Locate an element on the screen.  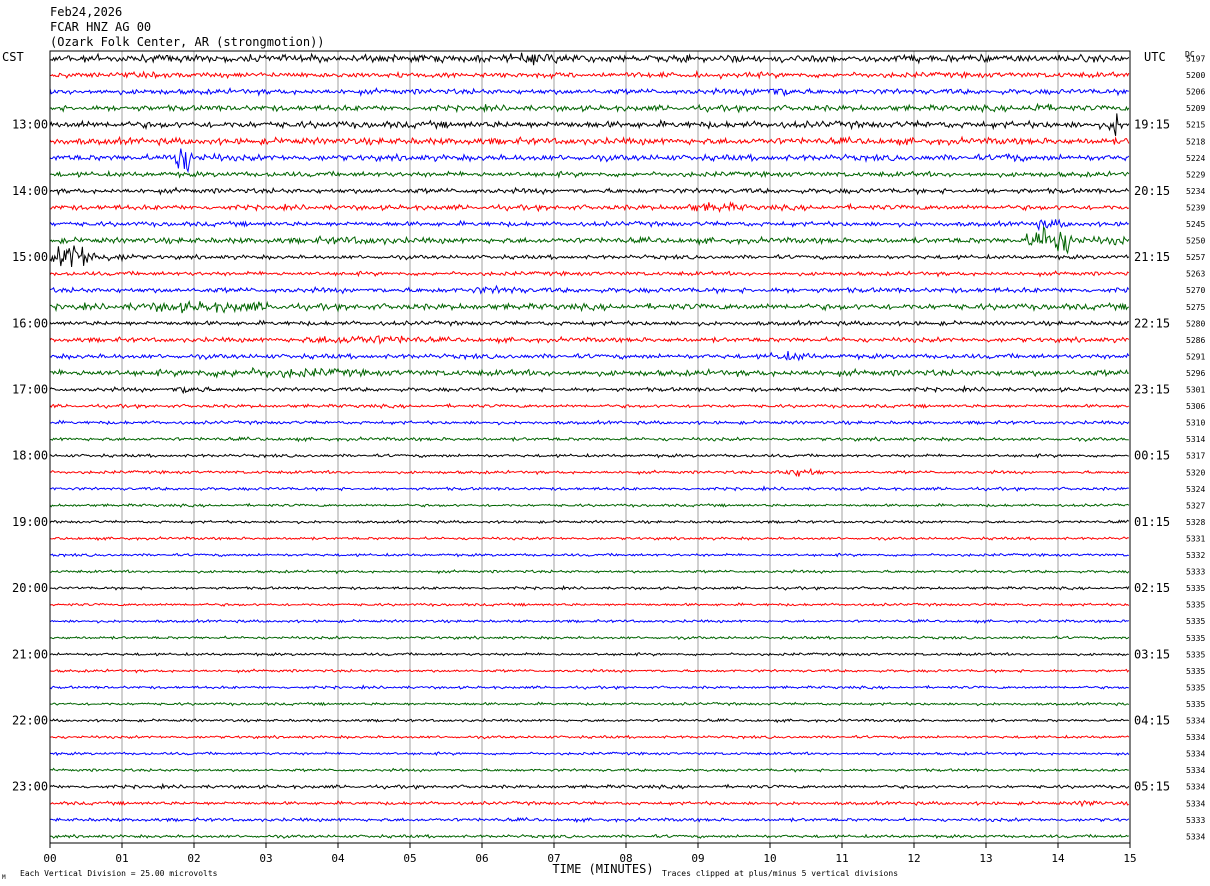
right-hour-label: 21:15 is located at coordinates (1152, 257).